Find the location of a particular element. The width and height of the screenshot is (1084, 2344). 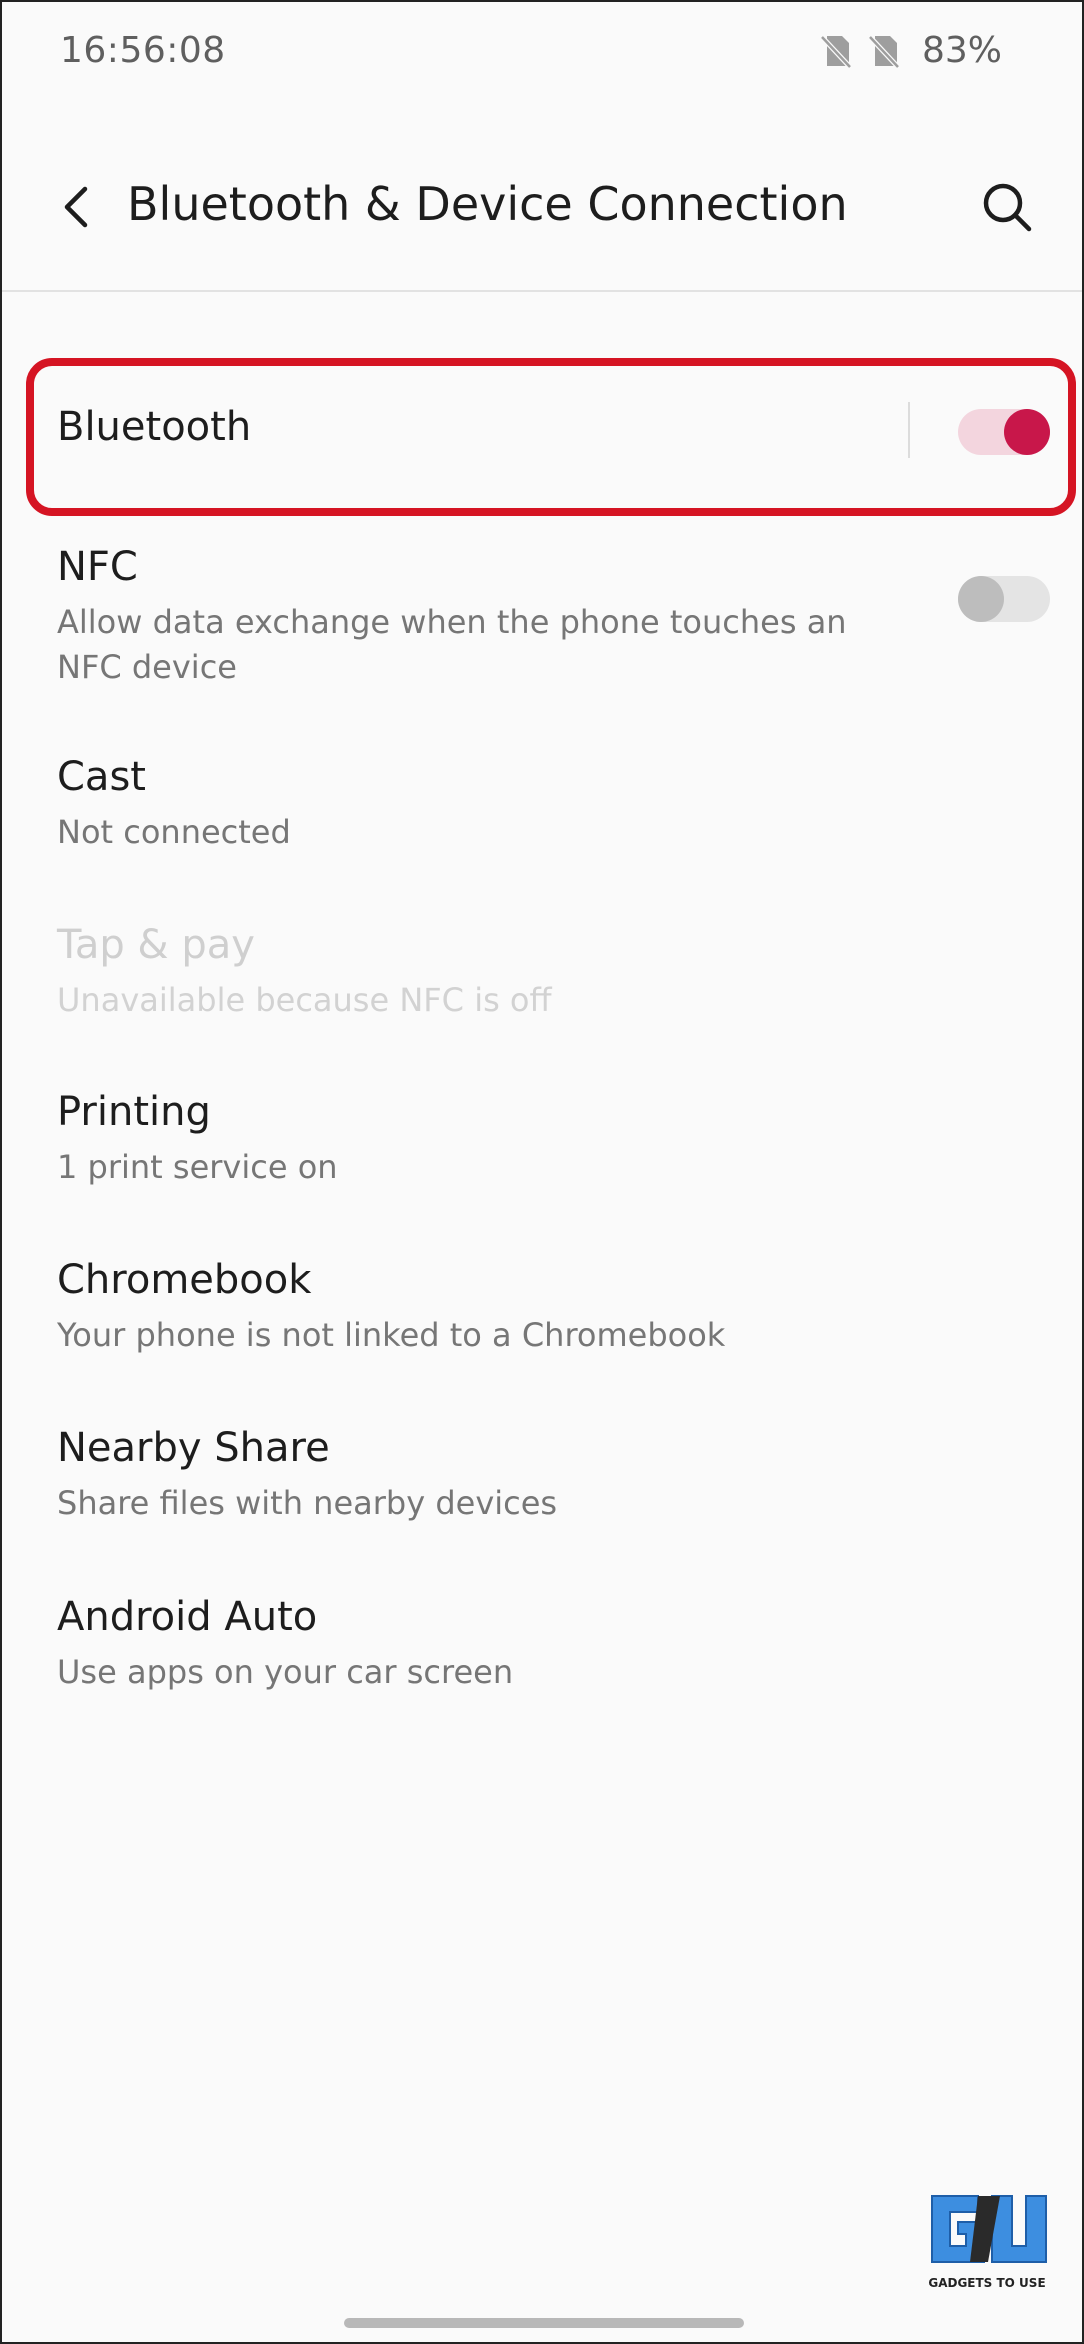

setting-summary: Share files with nearby devices is located at coordinates (307, 1503).